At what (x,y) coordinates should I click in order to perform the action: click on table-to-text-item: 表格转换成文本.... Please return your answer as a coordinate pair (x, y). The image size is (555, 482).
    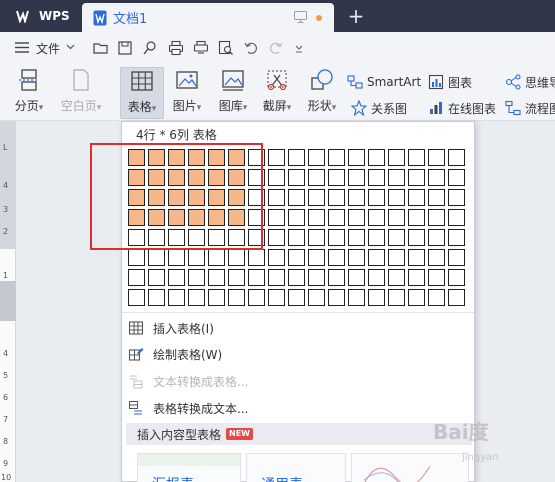
    Looking at the image, I should click on (298, 408).